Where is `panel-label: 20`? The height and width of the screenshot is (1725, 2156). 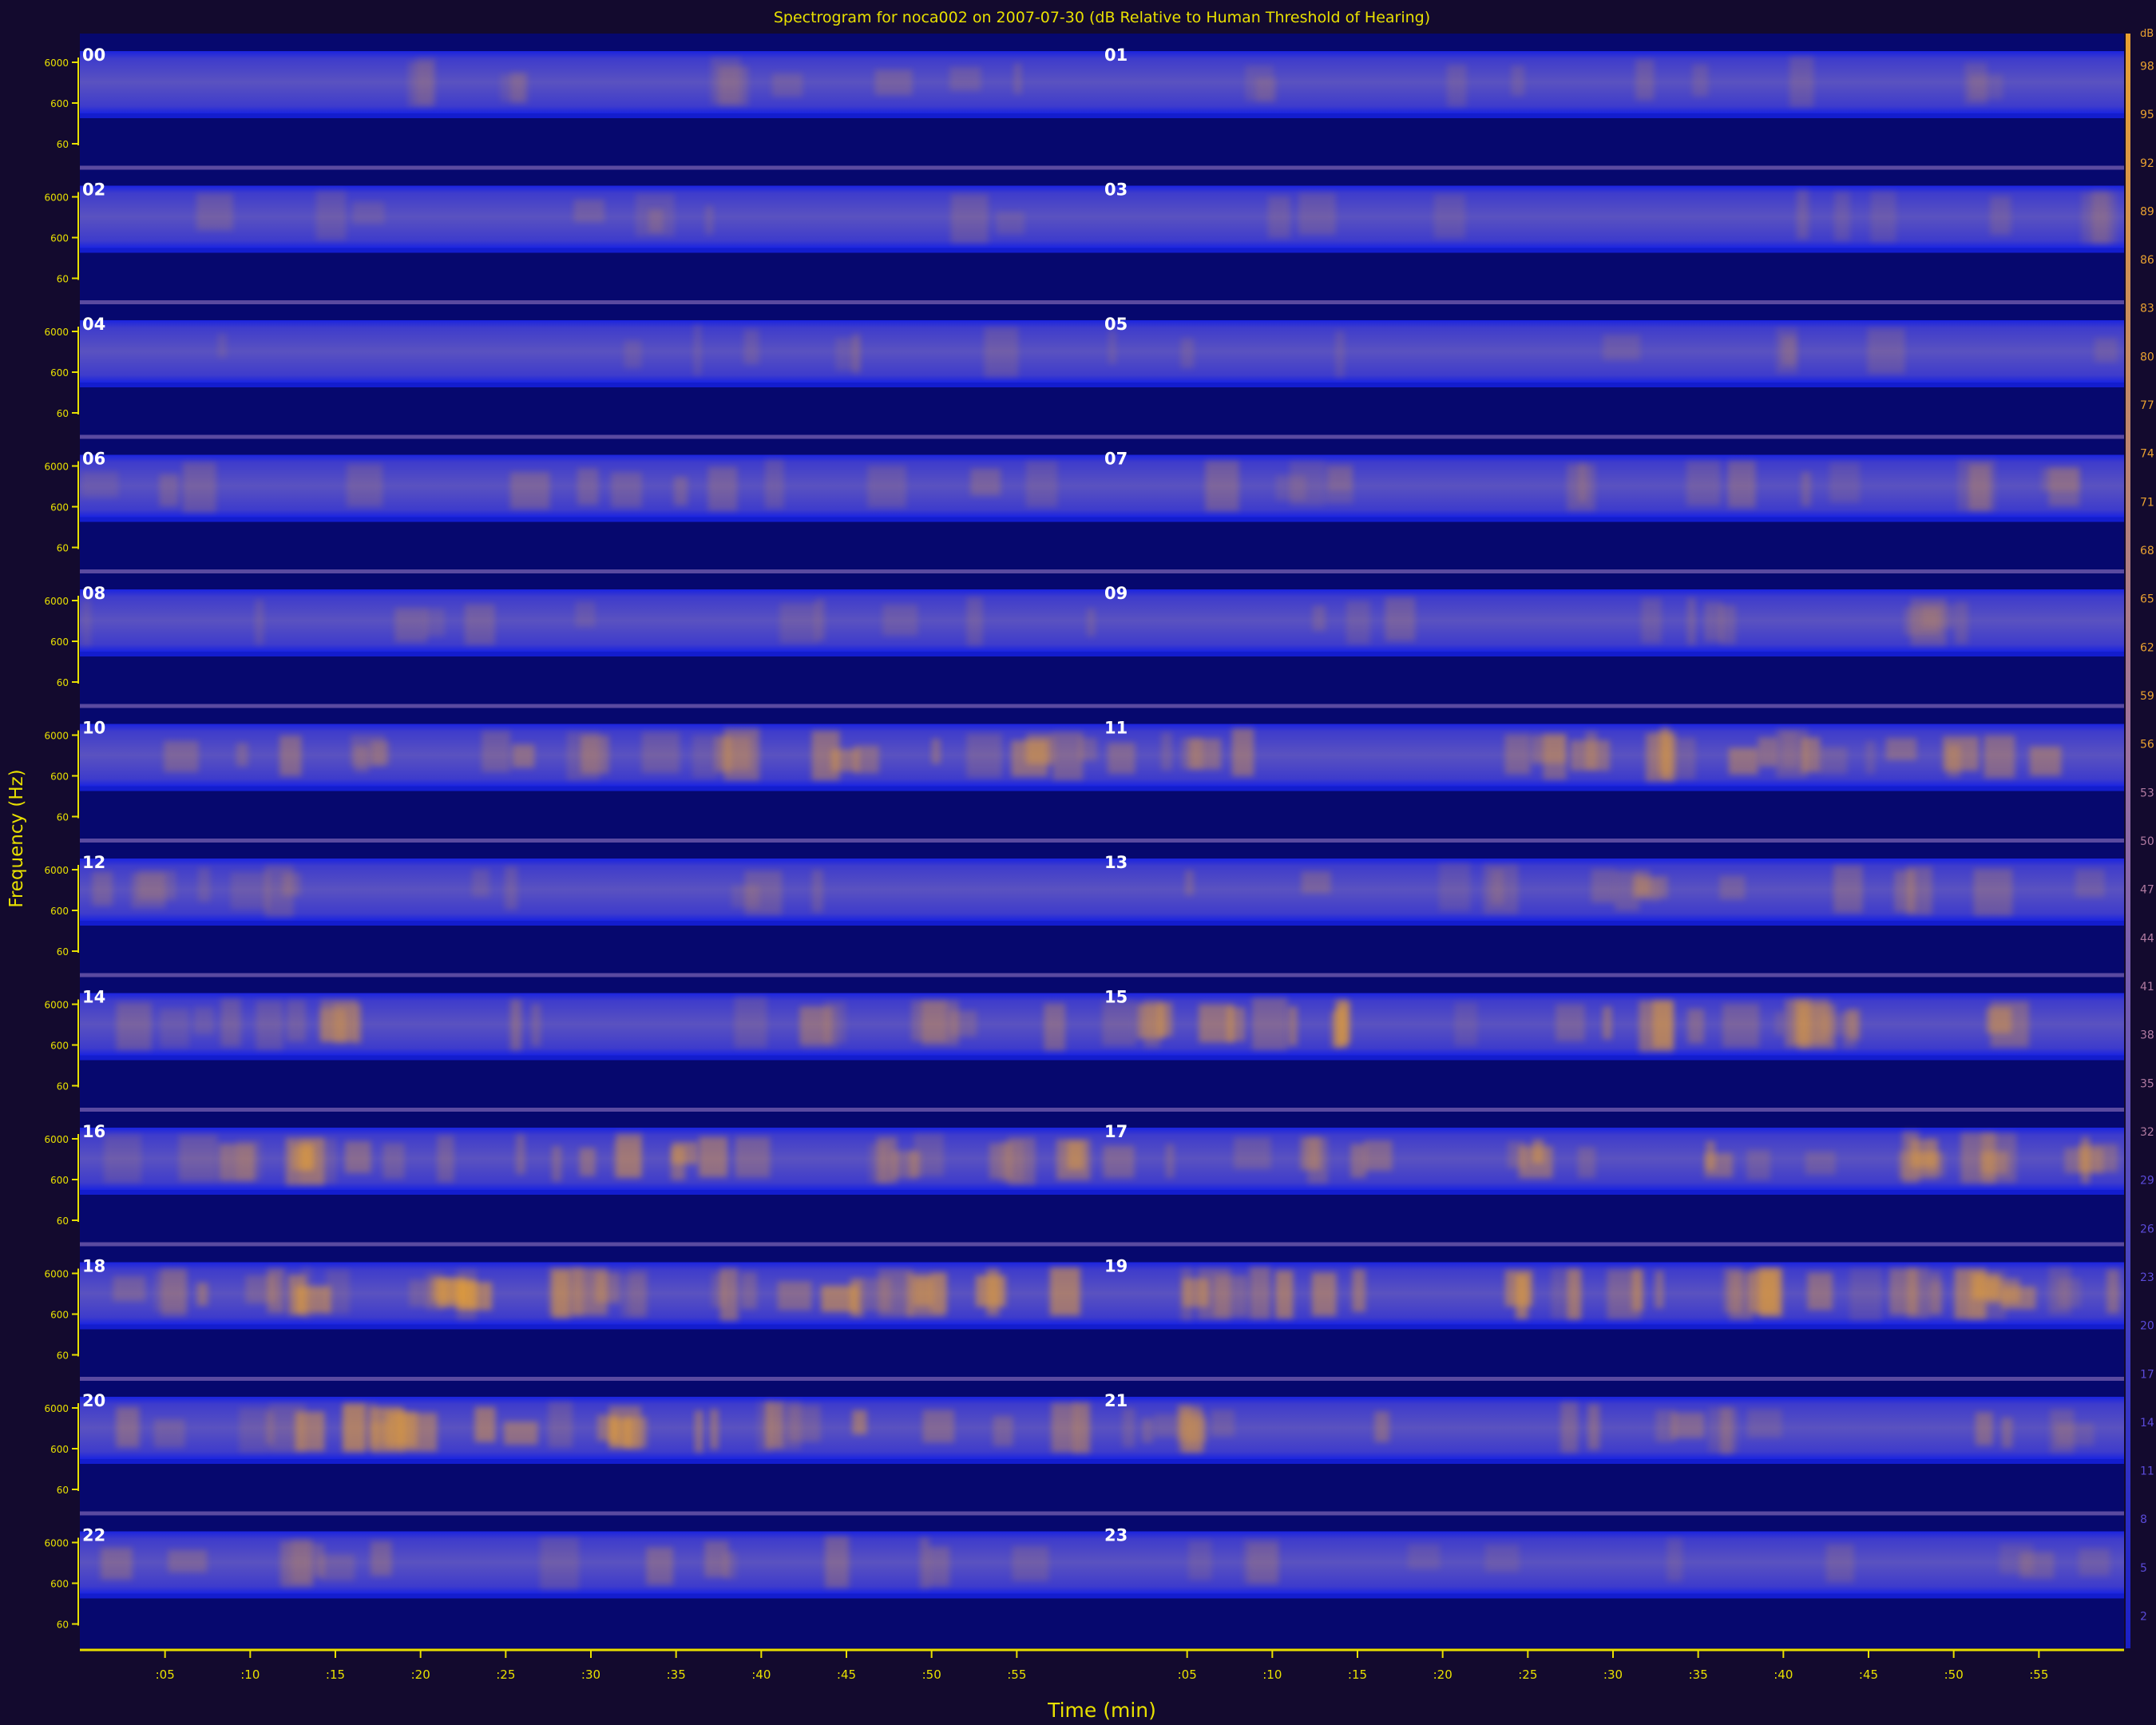
panel-label: 20 is located at coordinates (93, 1401).